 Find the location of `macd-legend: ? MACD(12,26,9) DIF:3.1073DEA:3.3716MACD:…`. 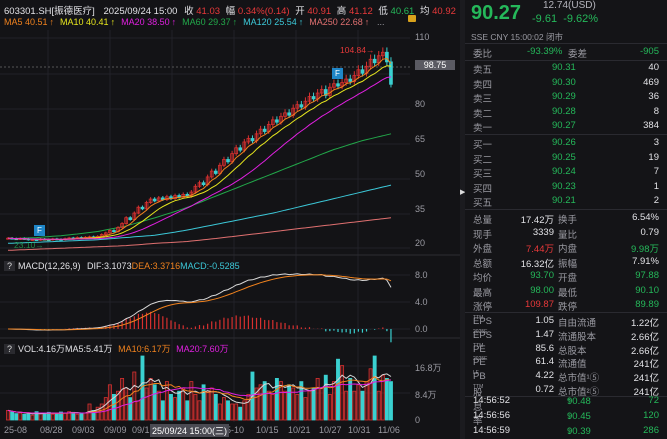

macd-legend: ? MACD(12,26,9) DIF:3.1073DEA:3.3716MACD:… is located at coordinates (122, 266).